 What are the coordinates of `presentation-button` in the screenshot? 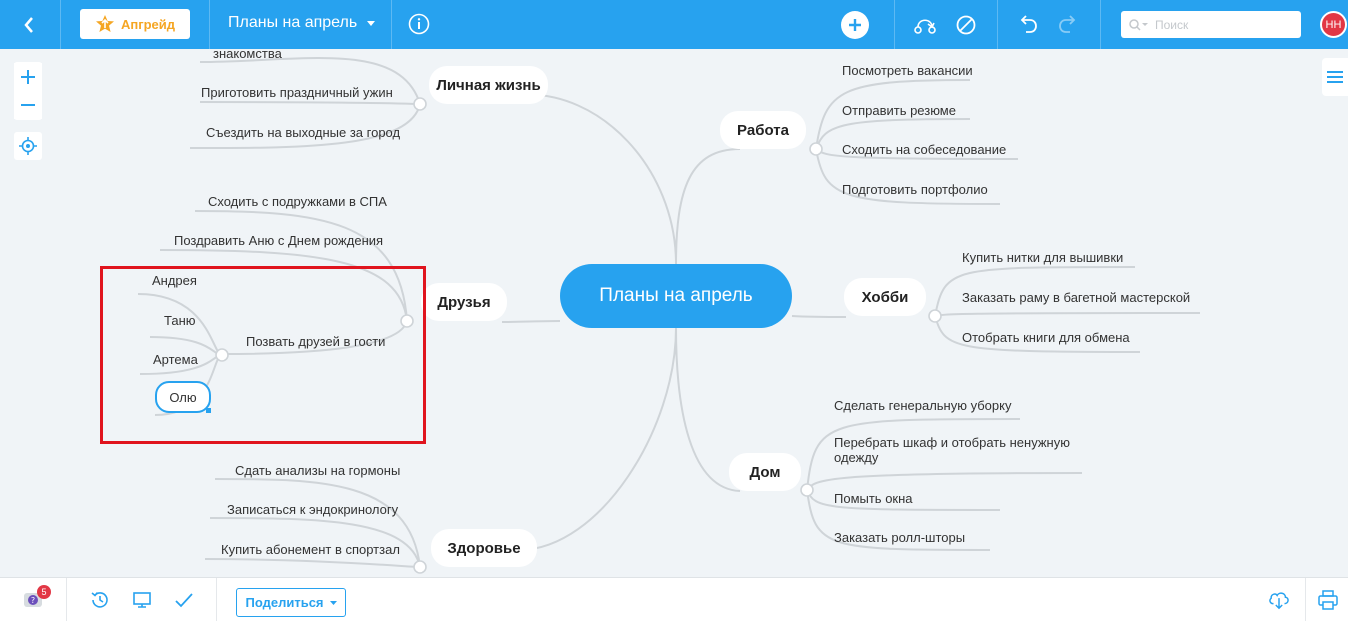 It's located at (142, 600).